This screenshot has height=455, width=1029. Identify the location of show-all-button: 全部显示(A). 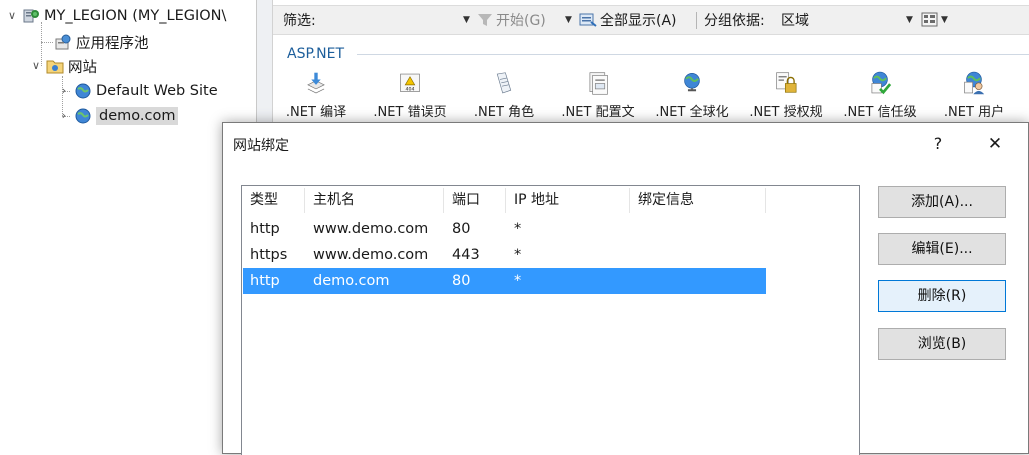
(628, 20).